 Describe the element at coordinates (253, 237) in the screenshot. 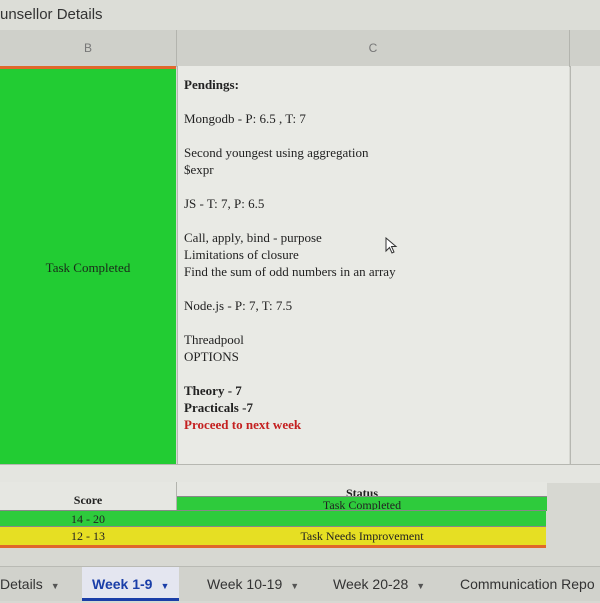

I see `pending-item: Call, apply, bind - purpose` at that location.